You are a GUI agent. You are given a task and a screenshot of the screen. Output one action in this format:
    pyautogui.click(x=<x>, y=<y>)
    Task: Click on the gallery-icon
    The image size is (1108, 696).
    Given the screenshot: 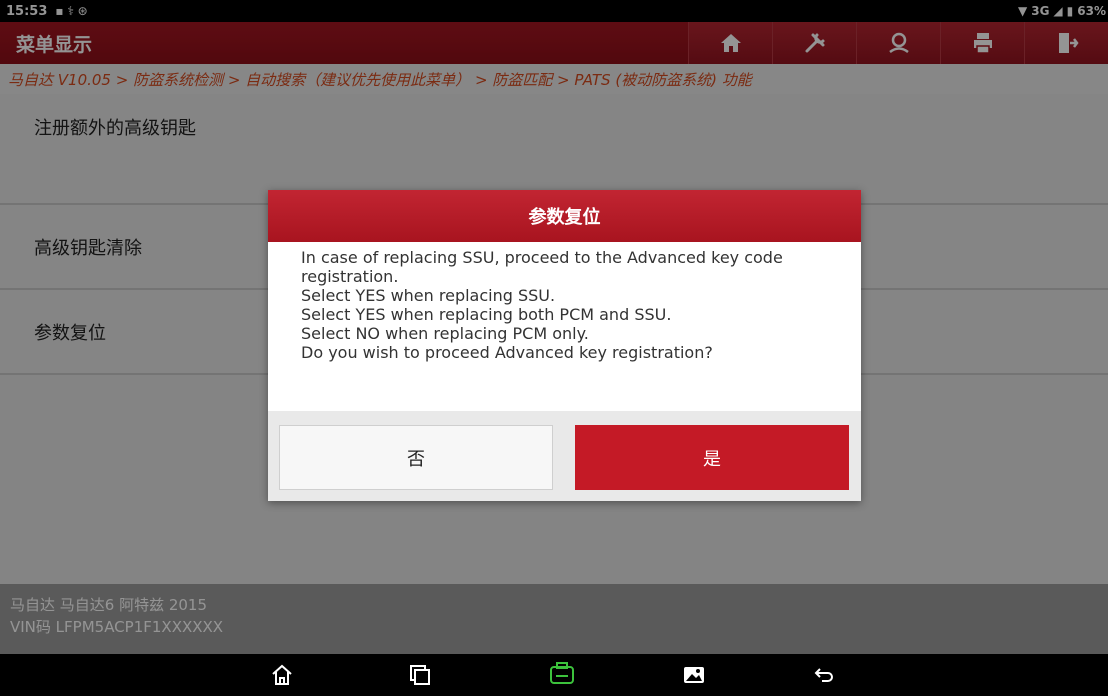 What is the action you would take?
    pyautogui.click(x=694, y=675)
    